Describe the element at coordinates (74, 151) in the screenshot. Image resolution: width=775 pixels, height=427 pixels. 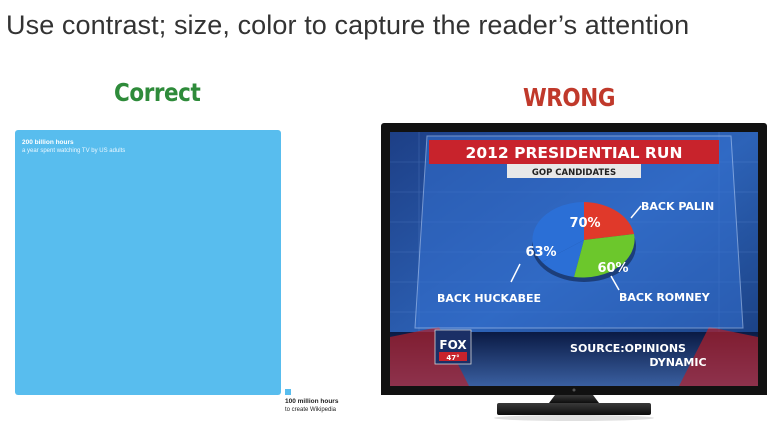
I see `tv-hours-subtitle: a year spent watching TV by US adults` at that location.